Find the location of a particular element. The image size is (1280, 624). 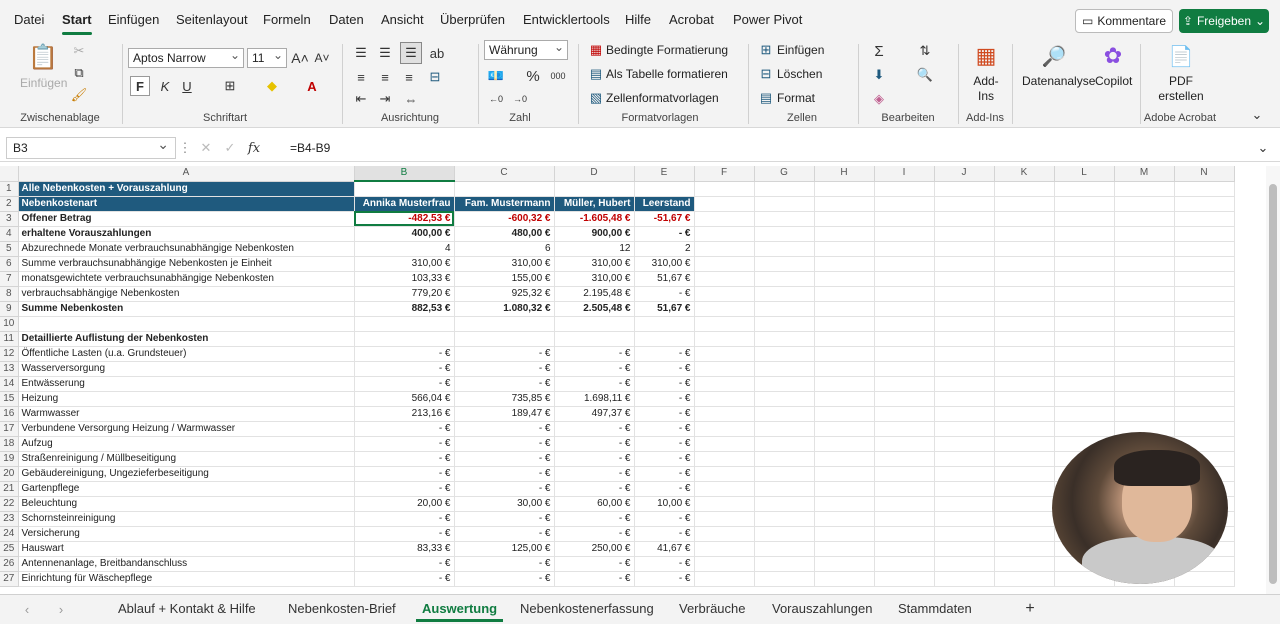

tab-entwicklertools: Entwicklertools is located at coordinates (566, 19).